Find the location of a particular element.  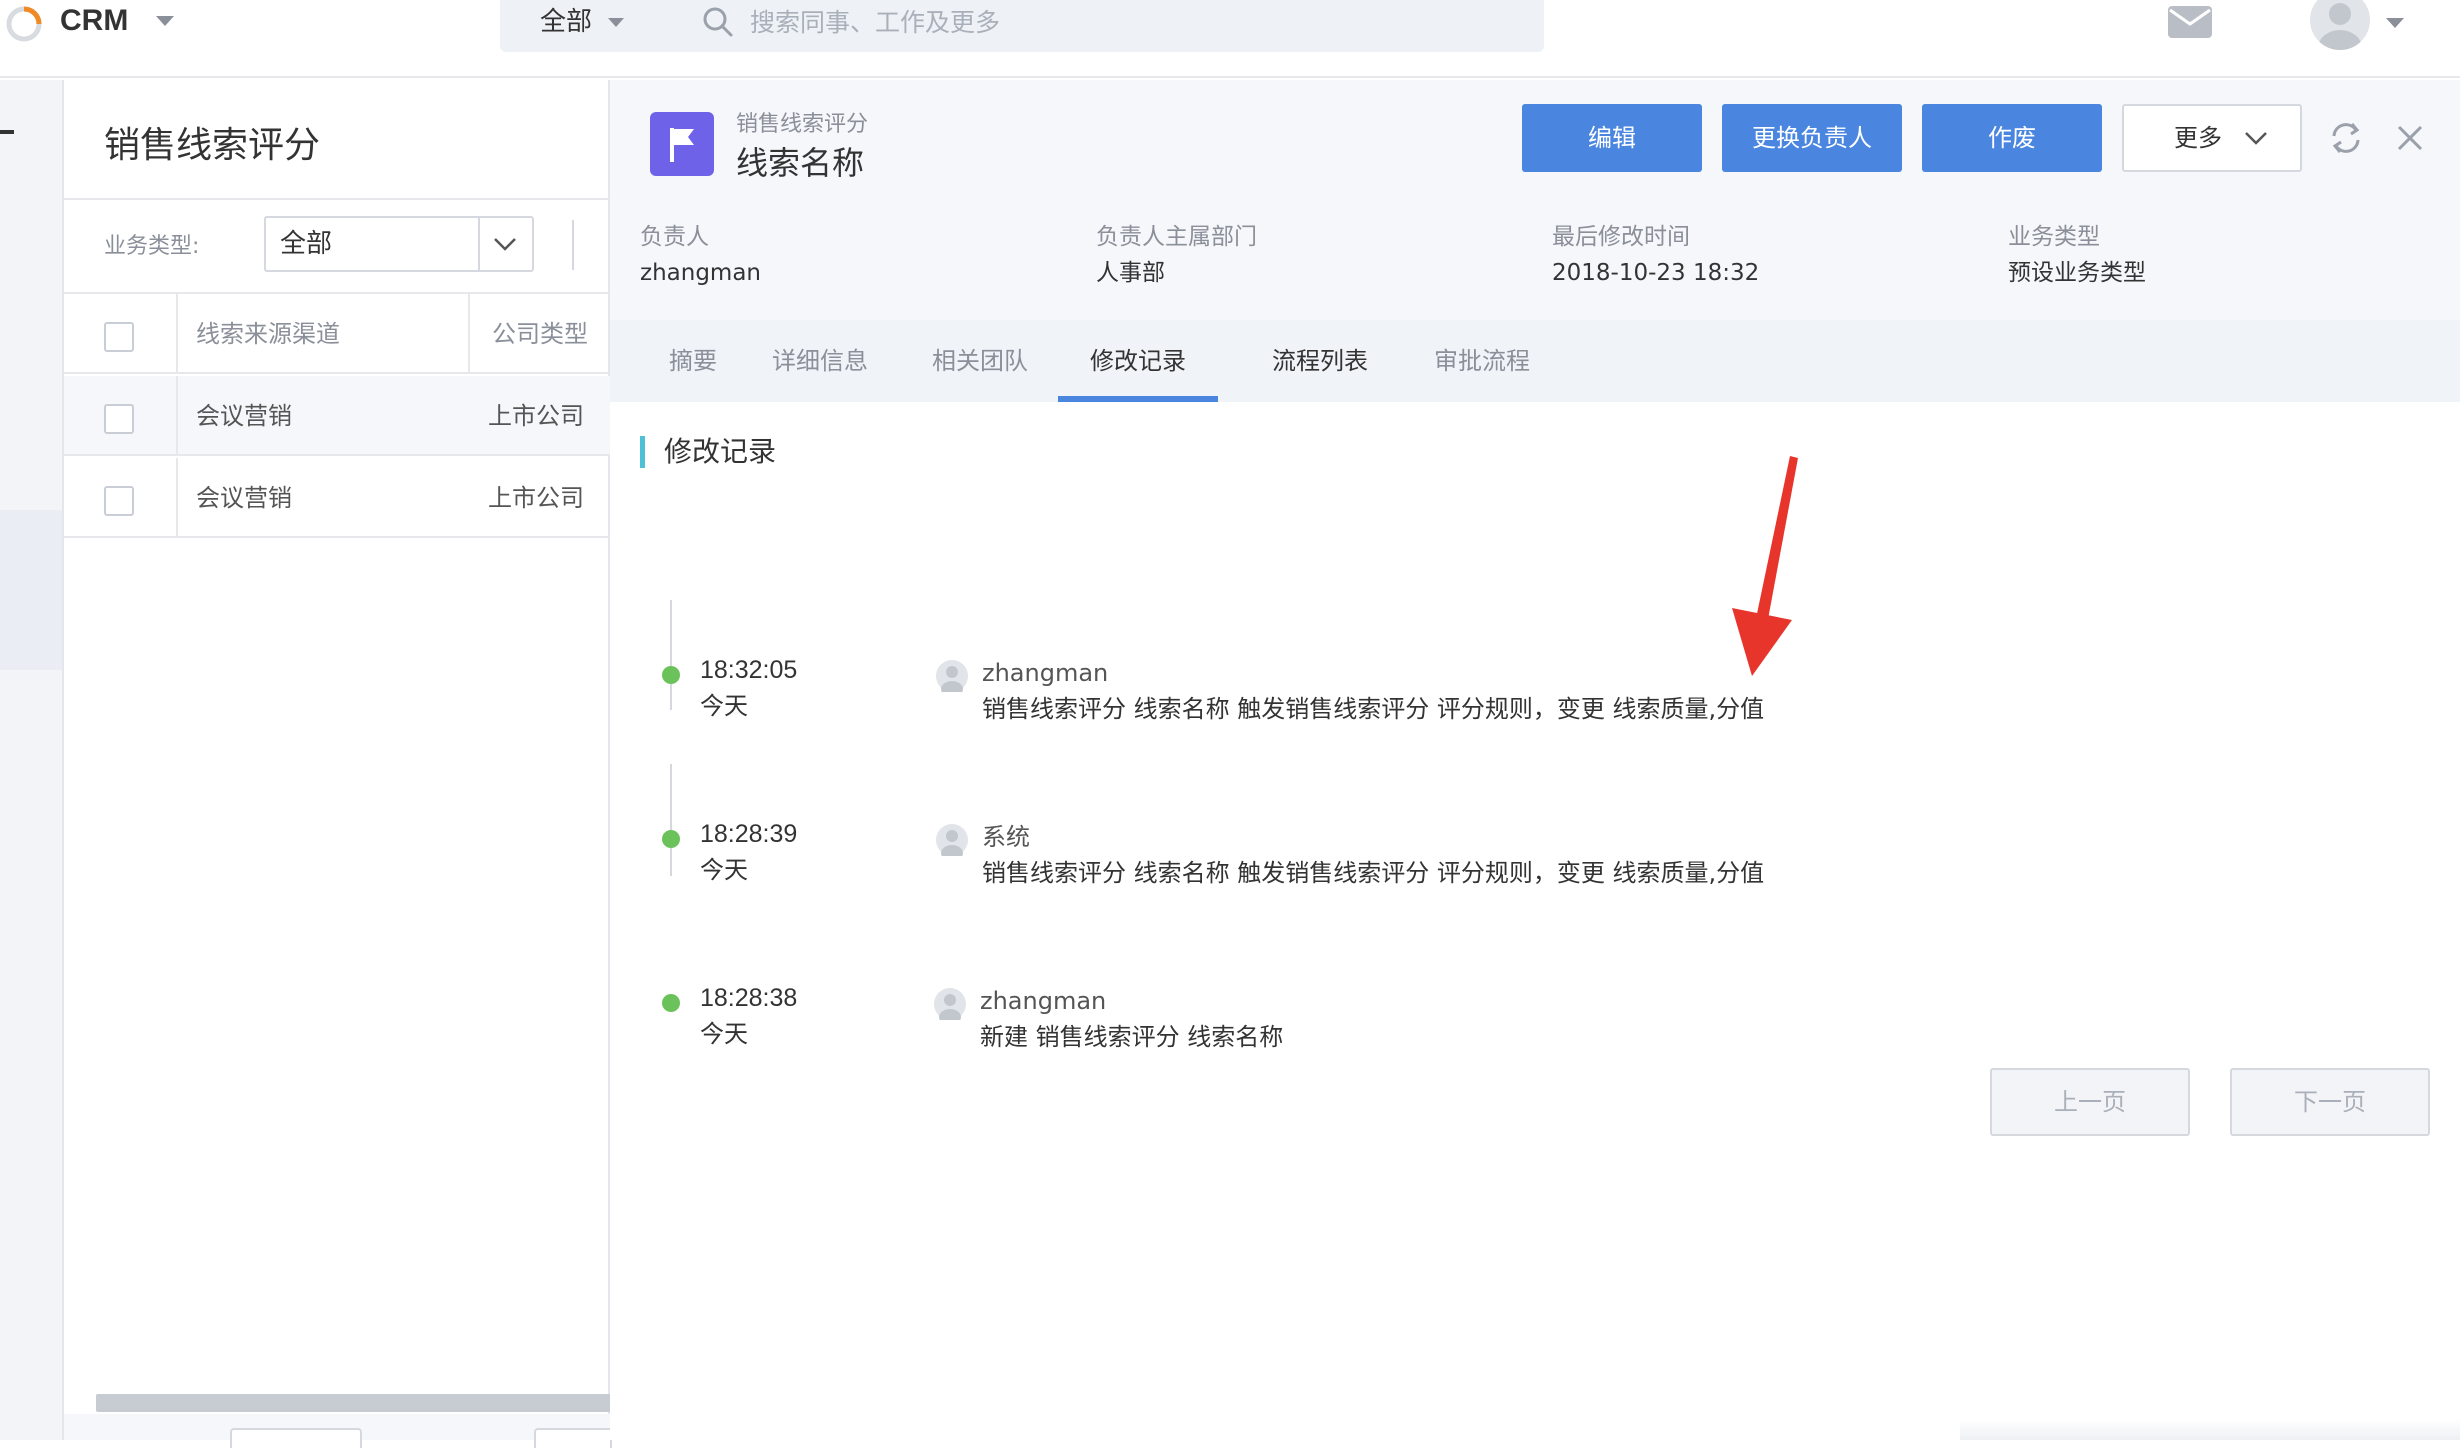

side-nav is located at coordinates (31, 760).